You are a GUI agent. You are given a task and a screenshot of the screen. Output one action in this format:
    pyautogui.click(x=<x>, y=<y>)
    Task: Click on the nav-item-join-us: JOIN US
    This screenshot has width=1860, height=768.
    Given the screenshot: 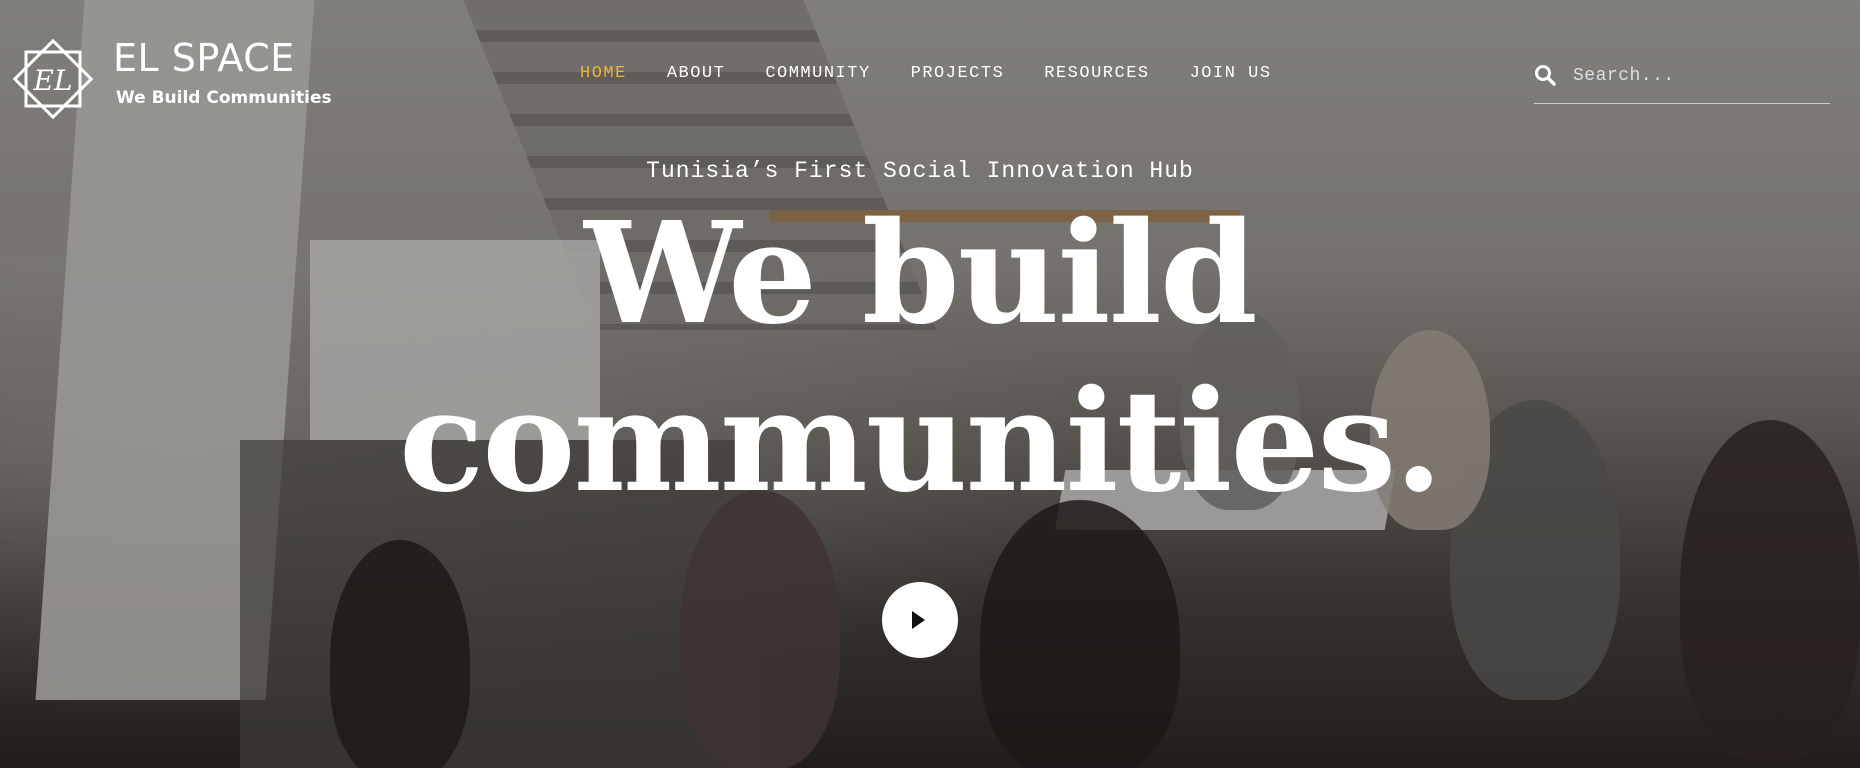 What is the action you would take?
    pyautogui.click(x=1231, y=73)
    